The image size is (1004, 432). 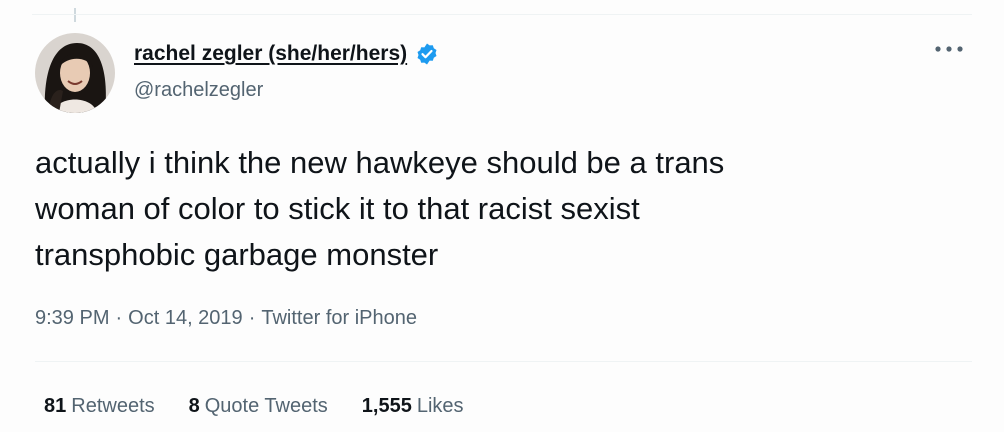 What do you see at coordinates (194, 406) in the screenshot?
I see `quote-tweets-count: 8` at bounding box center [194, 406].